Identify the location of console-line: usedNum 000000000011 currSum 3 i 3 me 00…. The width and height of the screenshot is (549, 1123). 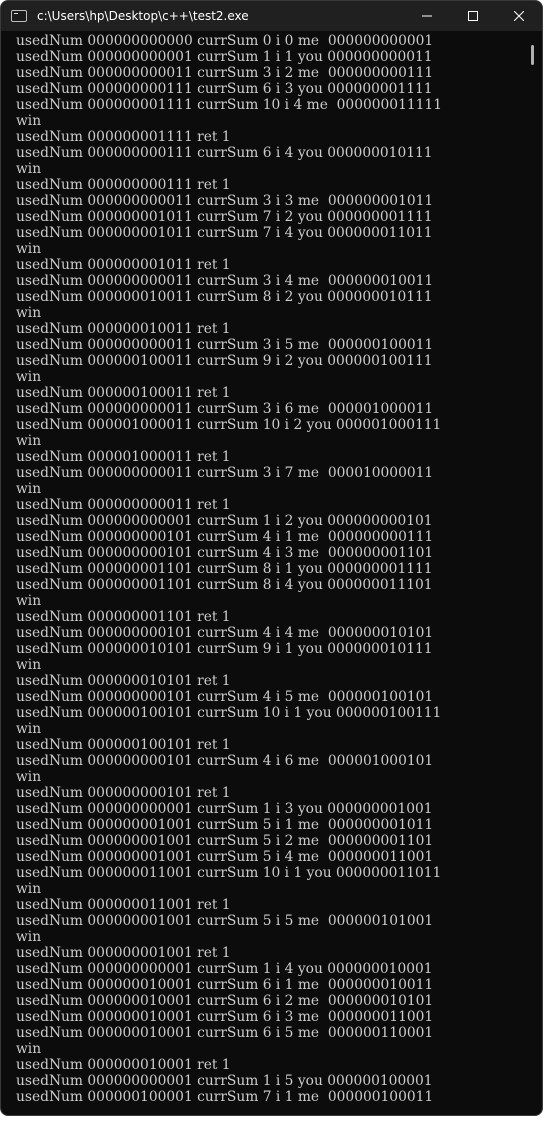
(225, 201).